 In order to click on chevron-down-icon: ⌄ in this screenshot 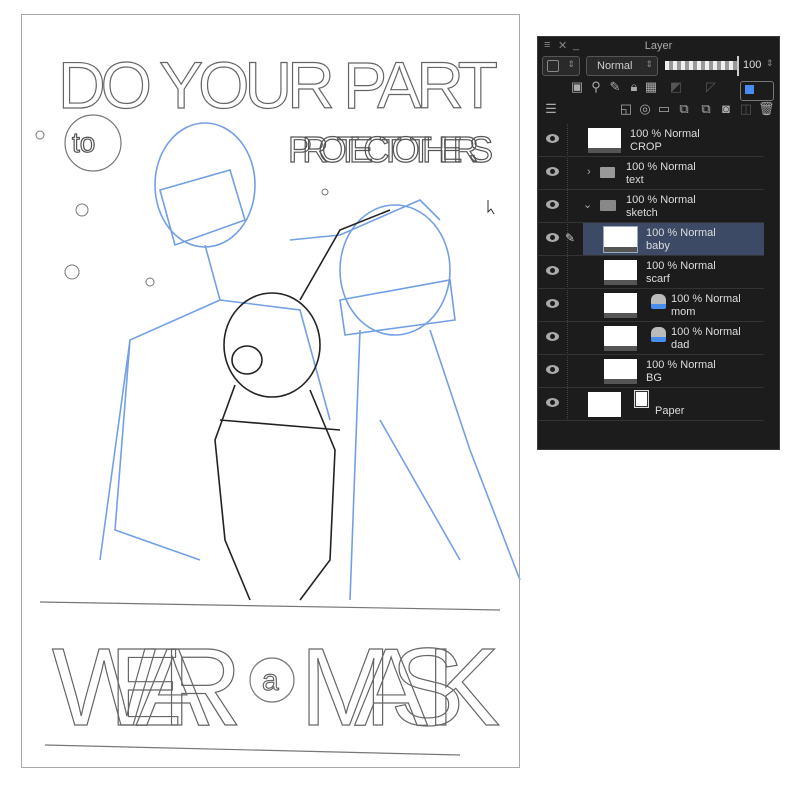, I will do `click(587, 205)`.